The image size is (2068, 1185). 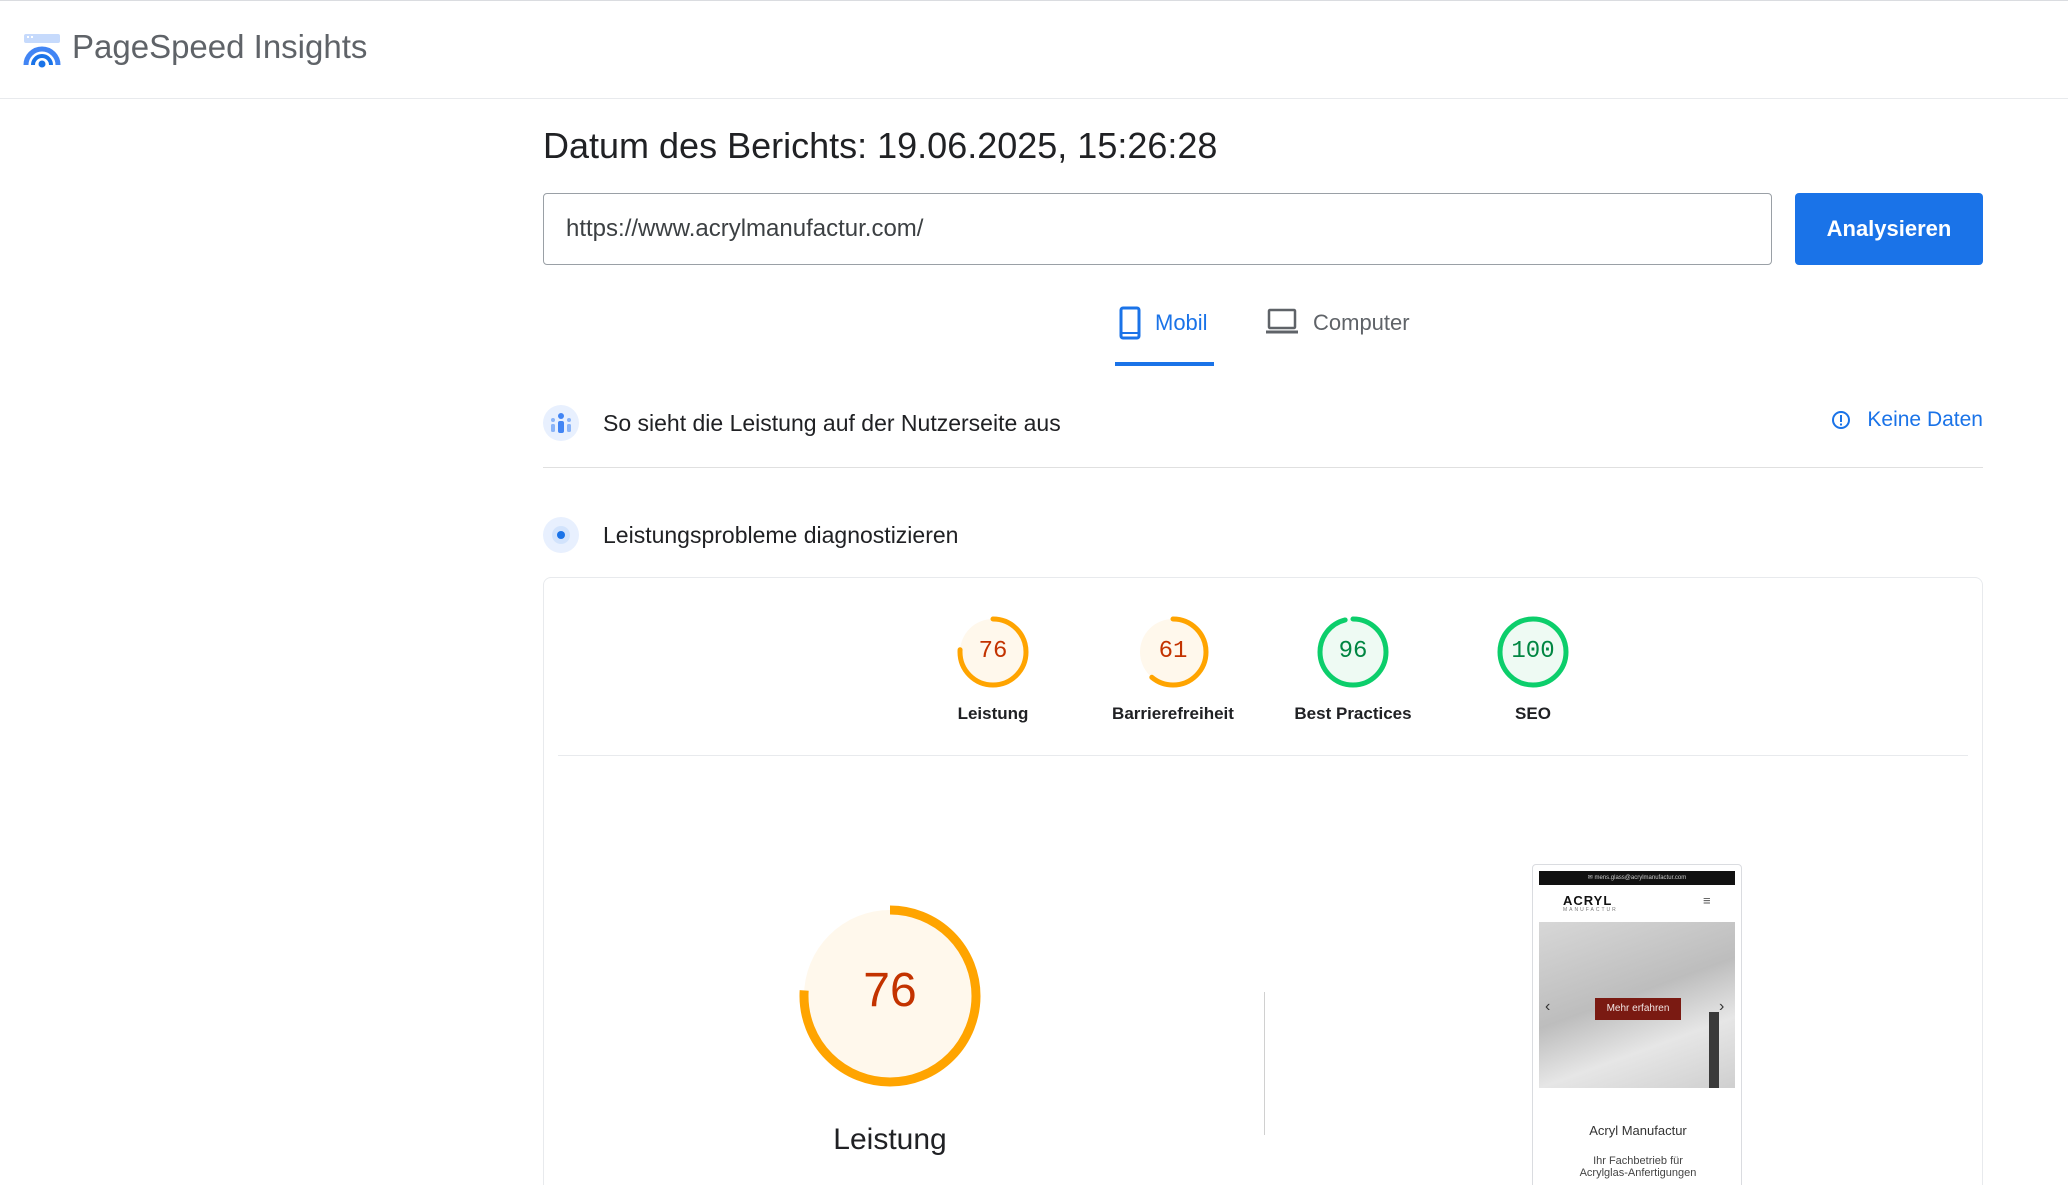 I want to click on tab-desktop-label: Computer, so click(x=1361, y=322).